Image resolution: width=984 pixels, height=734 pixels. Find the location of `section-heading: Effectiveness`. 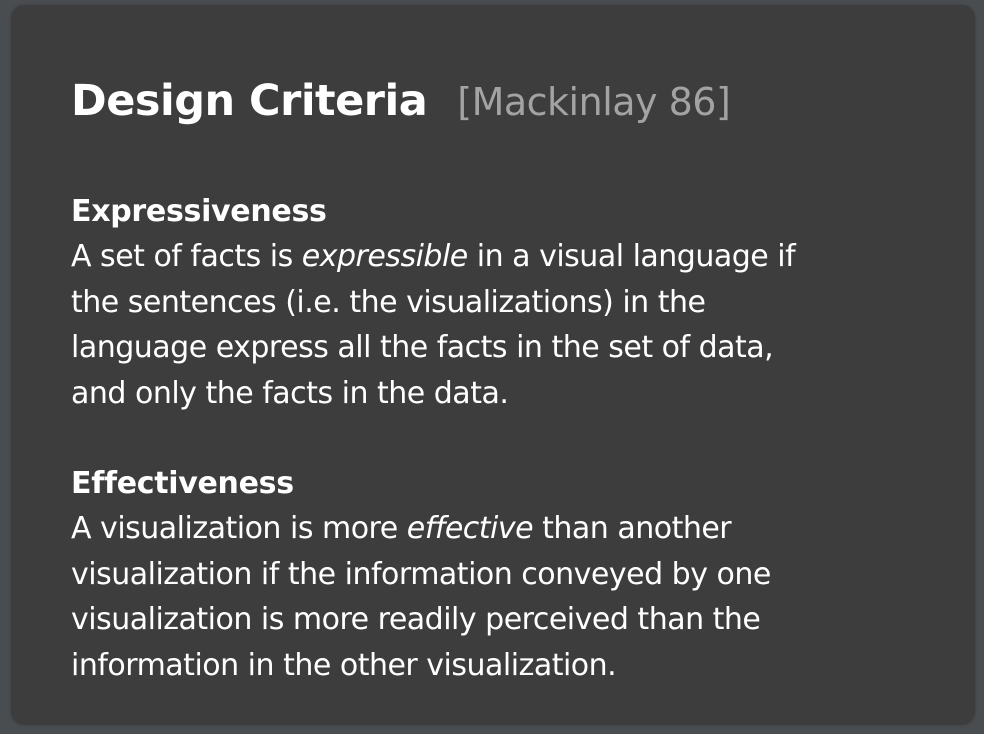

section-heading: Effectiveness is located at coordinates (182, 483).